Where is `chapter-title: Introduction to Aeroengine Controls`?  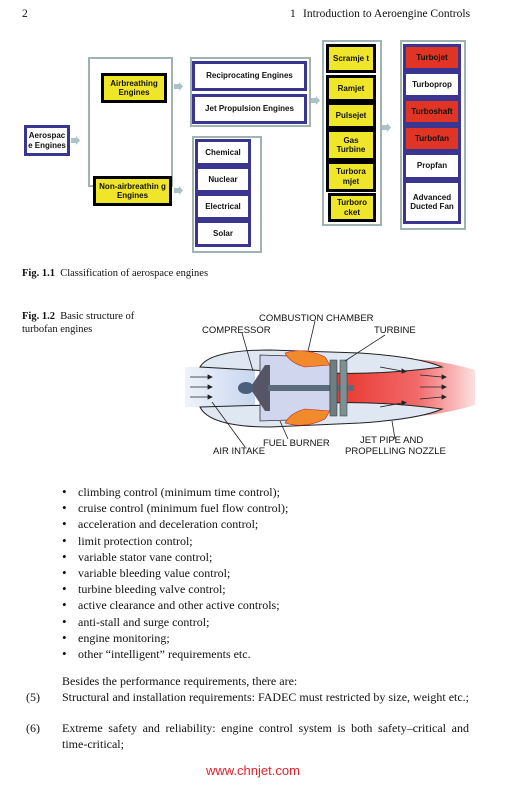
chapter-title: Introduction to Aeroengine Controls is located at coordinates (387, 14).